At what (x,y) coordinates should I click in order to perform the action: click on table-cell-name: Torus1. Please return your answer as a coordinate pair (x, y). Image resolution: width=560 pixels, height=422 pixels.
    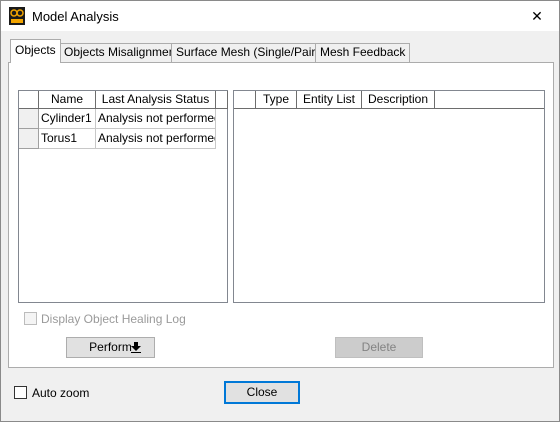
    Looking at the image, I should click on (67, 139).